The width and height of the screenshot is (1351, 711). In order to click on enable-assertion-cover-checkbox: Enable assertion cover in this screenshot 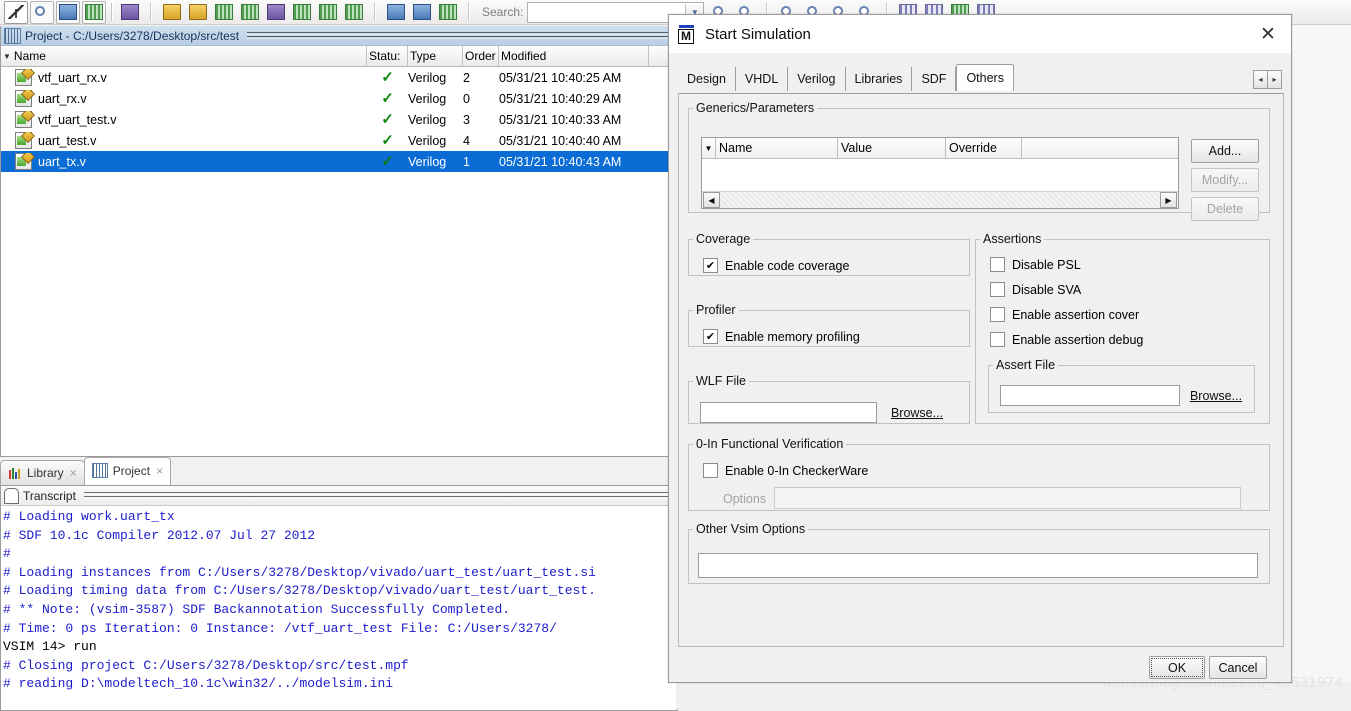, I will do `click(1064, 314)`.